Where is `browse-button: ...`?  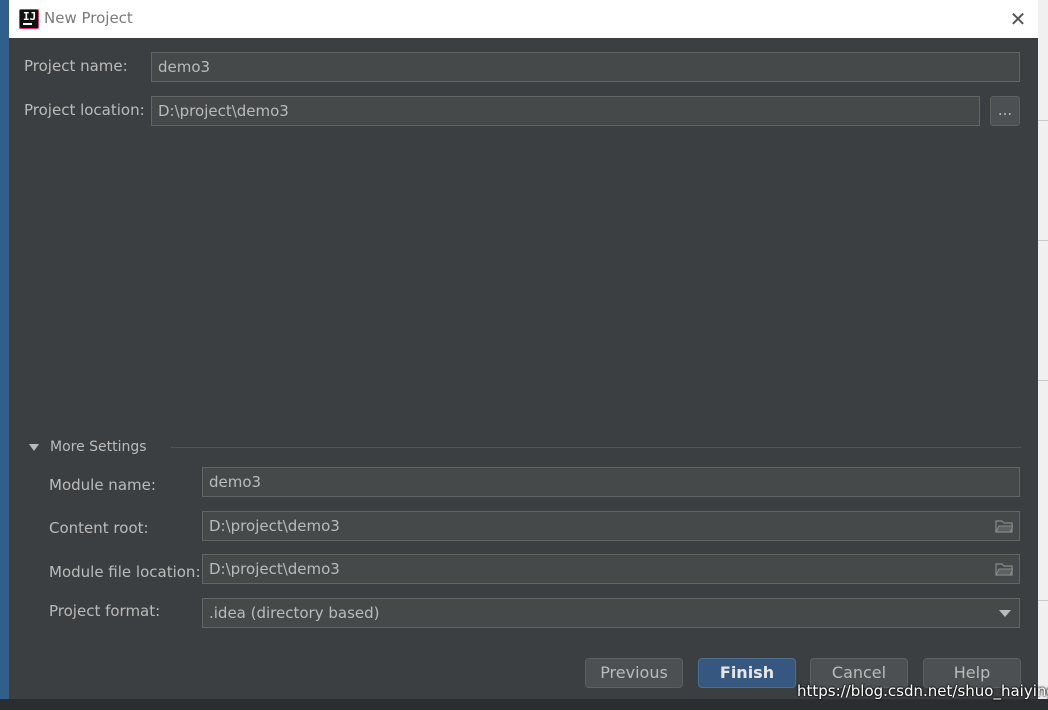
browse-button: ... is located at coordinates (1005, 111).